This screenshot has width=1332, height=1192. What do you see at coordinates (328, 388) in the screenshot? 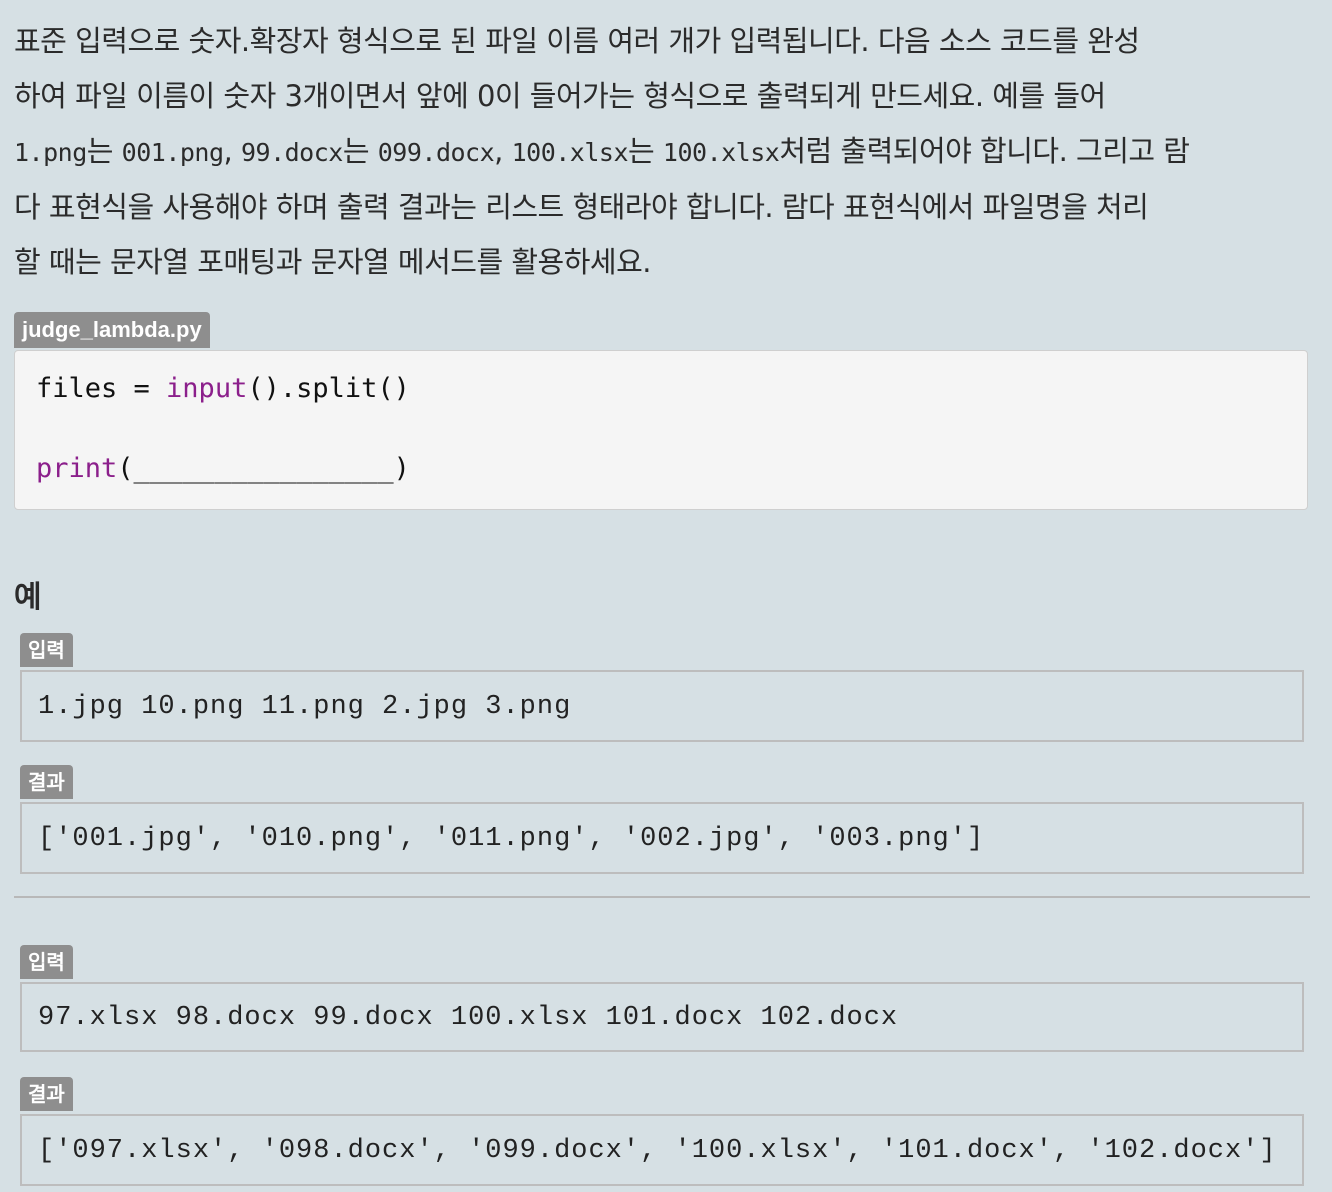
I see `code-token: ().split()` at bounding box center [328, 388].